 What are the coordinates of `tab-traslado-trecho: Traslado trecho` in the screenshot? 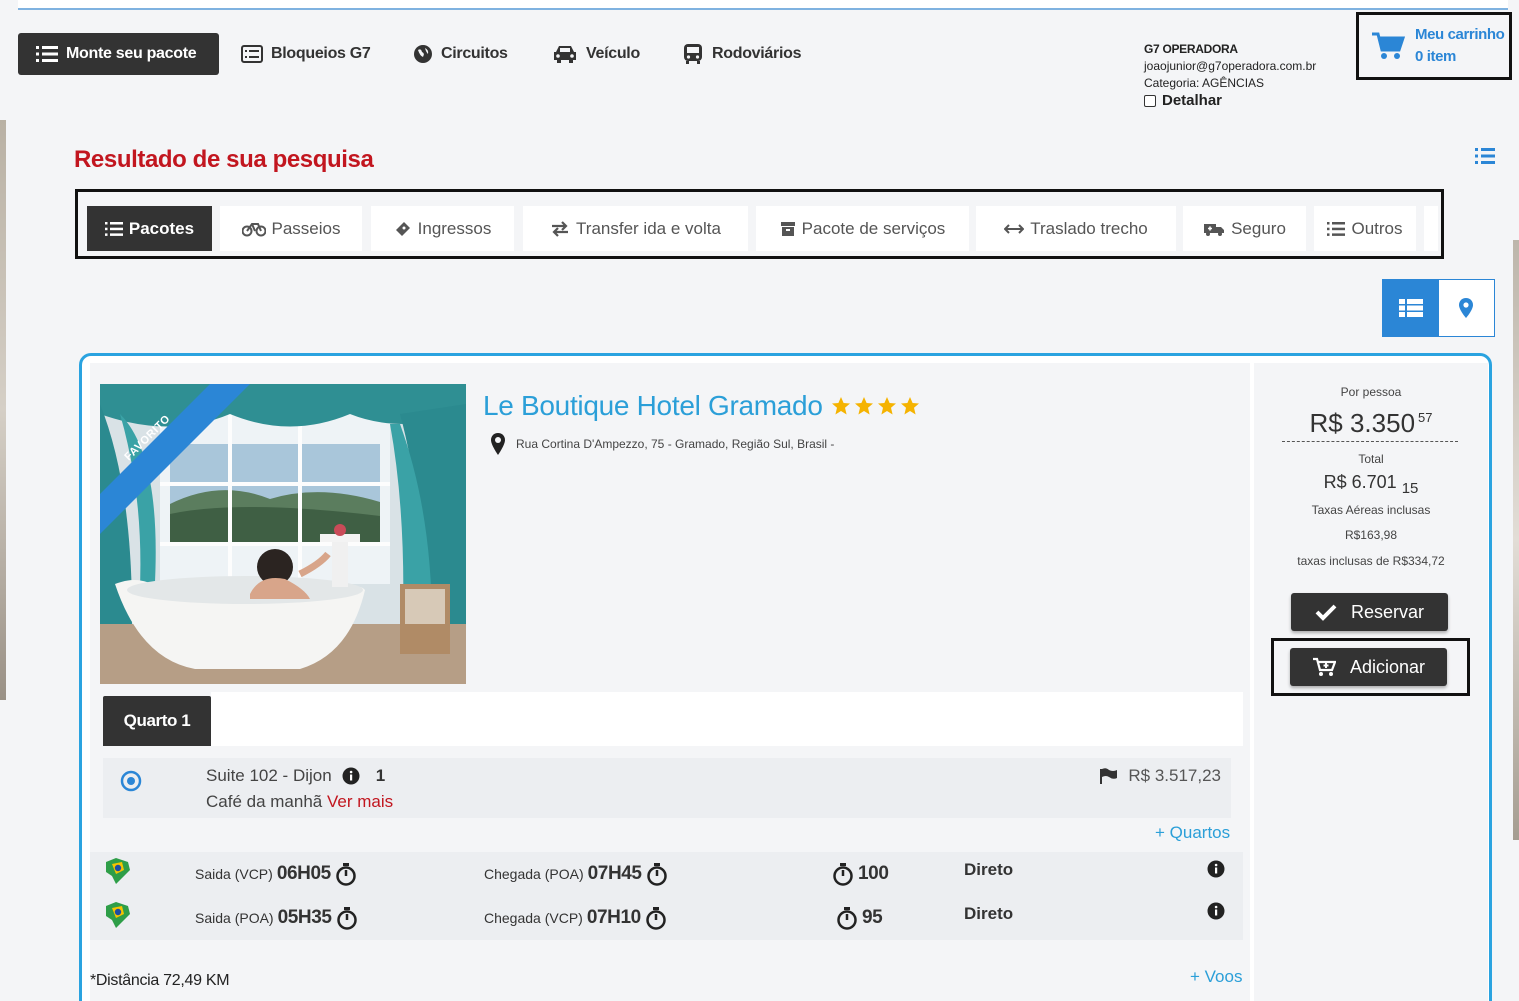 It's located at (1076, 228).